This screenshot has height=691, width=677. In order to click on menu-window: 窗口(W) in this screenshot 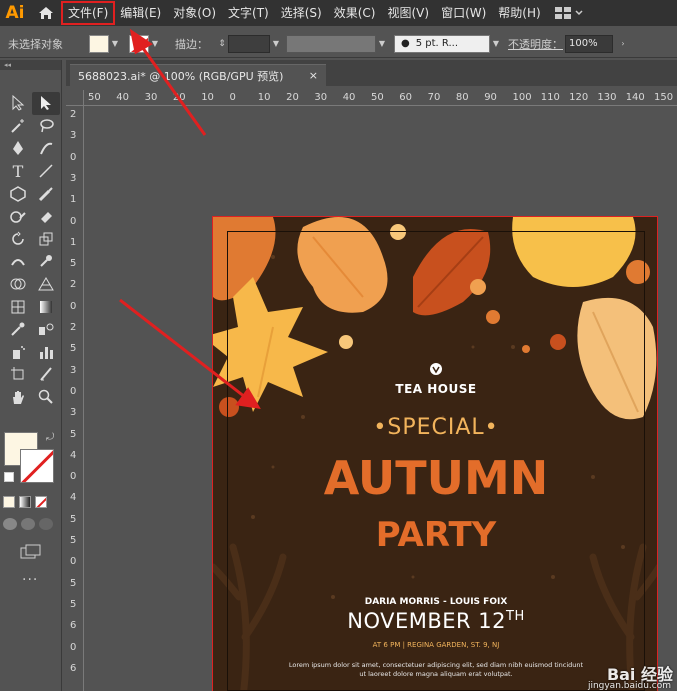, I will do `click(463, 13)`.